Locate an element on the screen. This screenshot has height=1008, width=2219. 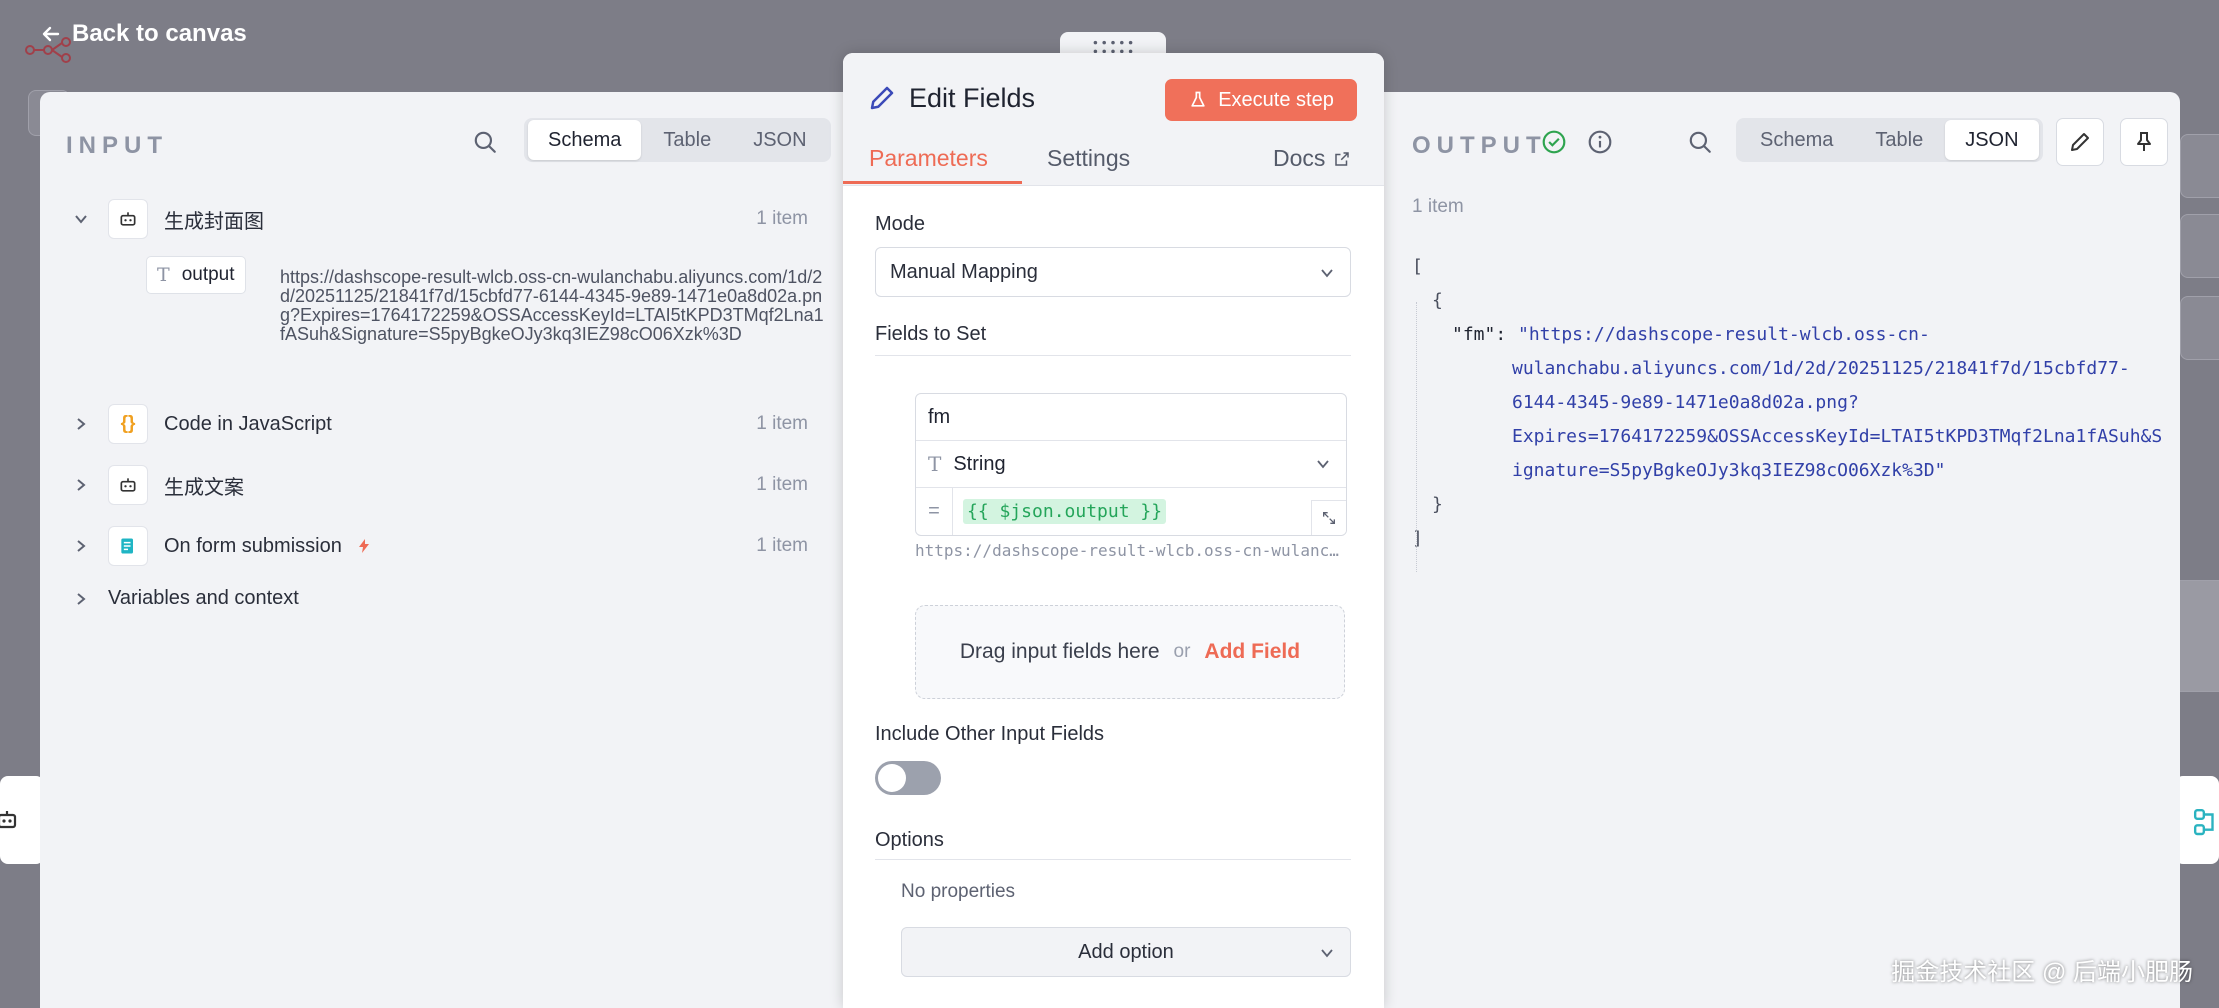
input-node-name: Code in JavaScript is located at coordinates (248, 423).